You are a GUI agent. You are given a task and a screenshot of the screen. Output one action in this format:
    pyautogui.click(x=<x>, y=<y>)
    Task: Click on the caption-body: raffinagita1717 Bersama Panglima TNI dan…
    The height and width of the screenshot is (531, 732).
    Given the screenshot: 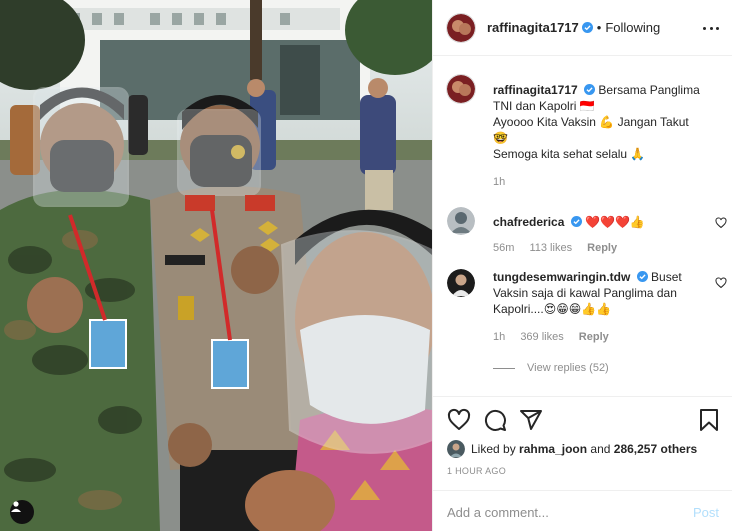 What is the action you would take?
    pyautogui.click(x=610, y=136)
    